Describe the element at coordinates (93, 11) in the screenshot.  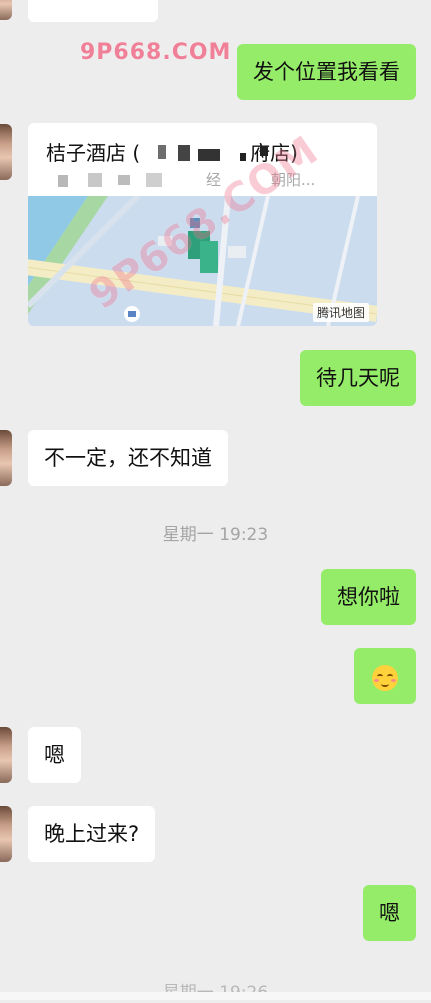
I see `message-bubble-partial` at that location.